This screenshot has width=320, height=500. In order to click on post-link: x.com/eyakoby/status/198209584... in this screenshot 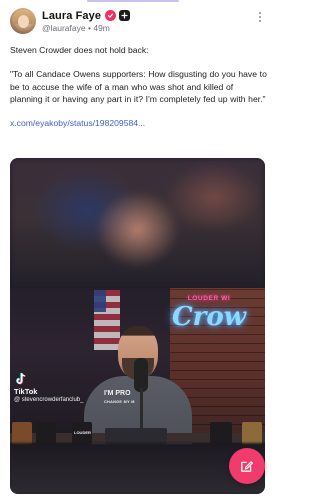, I will do `click(139, 123)`.